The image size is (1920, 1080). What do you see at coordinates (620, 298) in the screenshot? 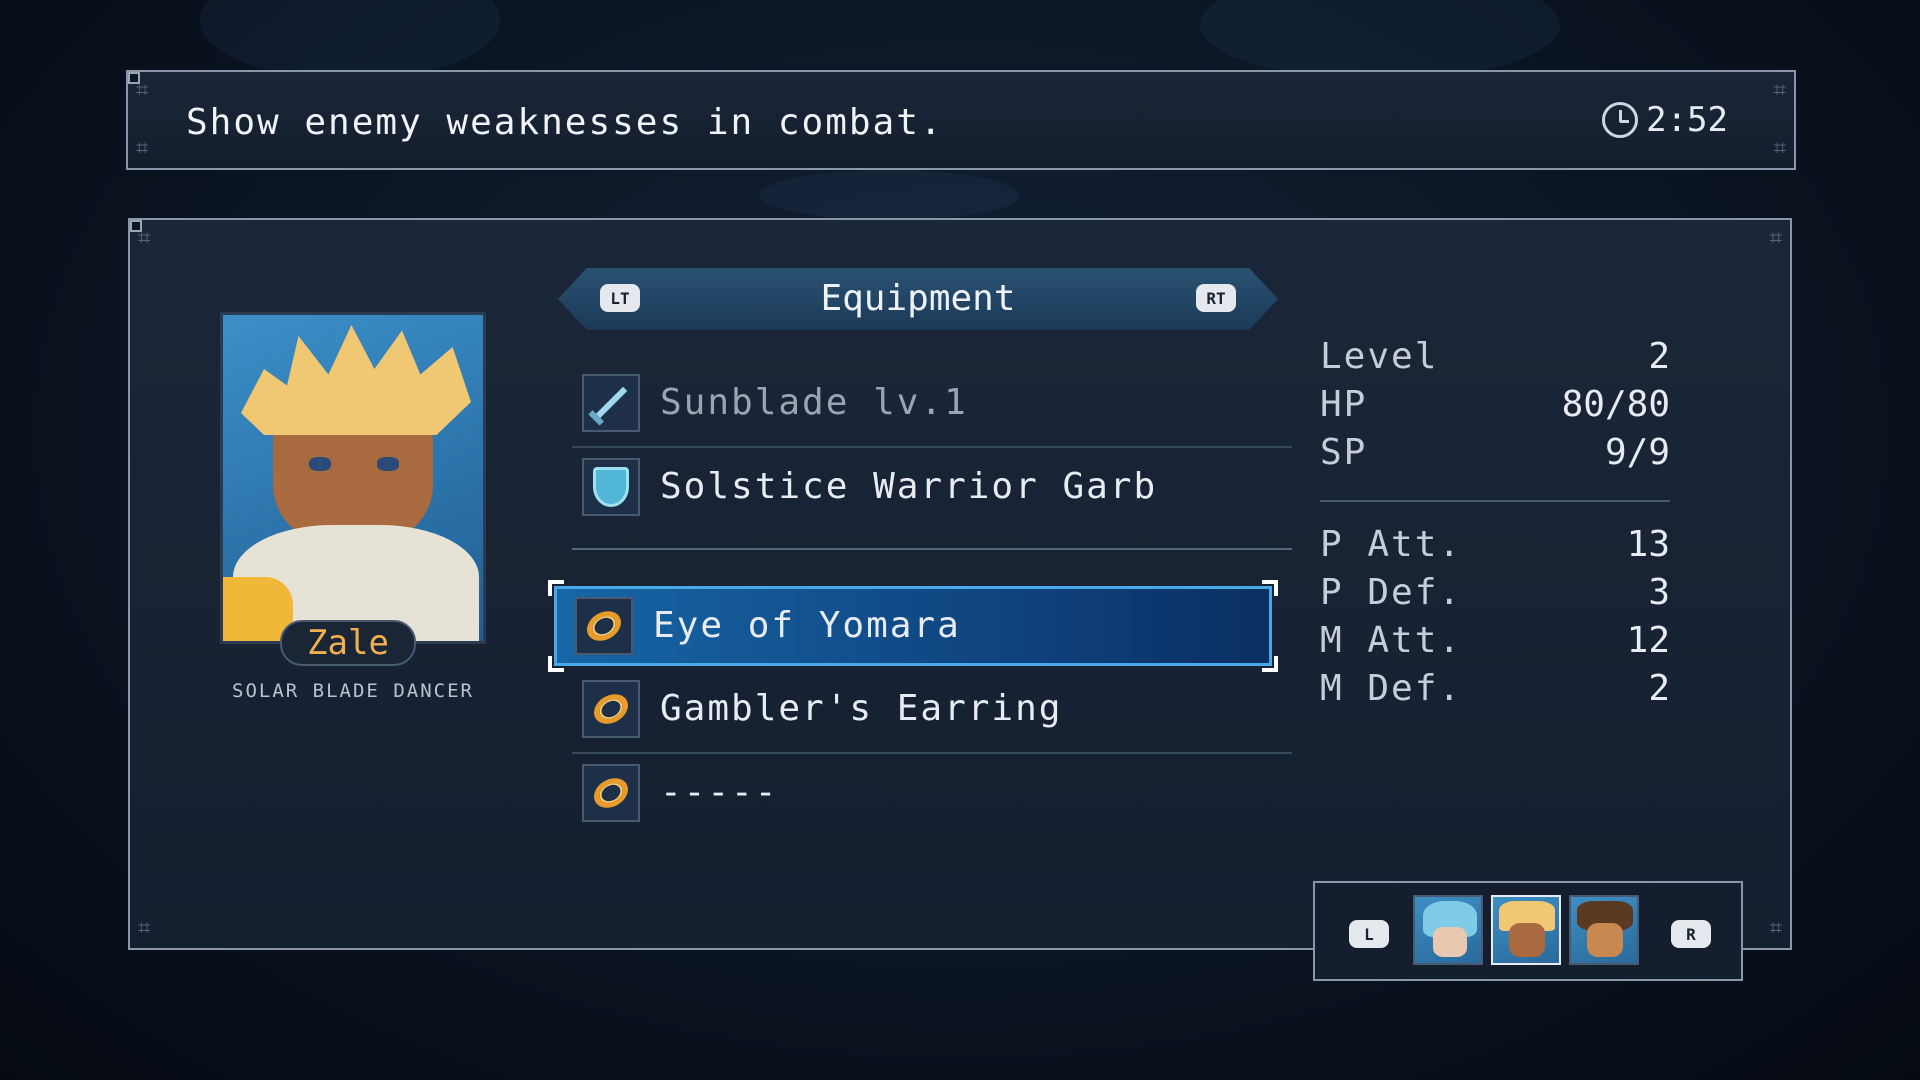
I see `prev-tab-button: LT` at bounding box center [620, 298].